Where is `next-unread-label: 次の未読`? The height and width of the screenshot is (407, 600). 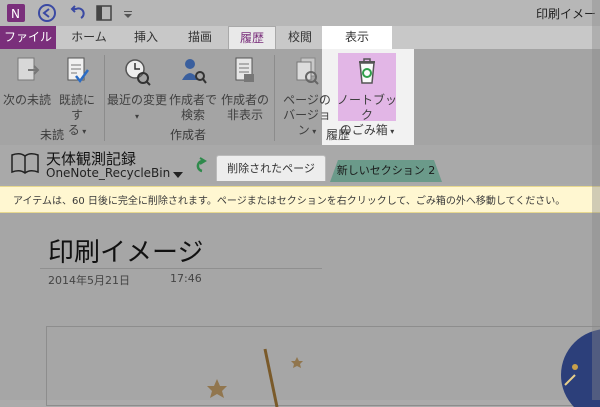 next-unread-label: 次の未読 is located at coordinates (26, 100).